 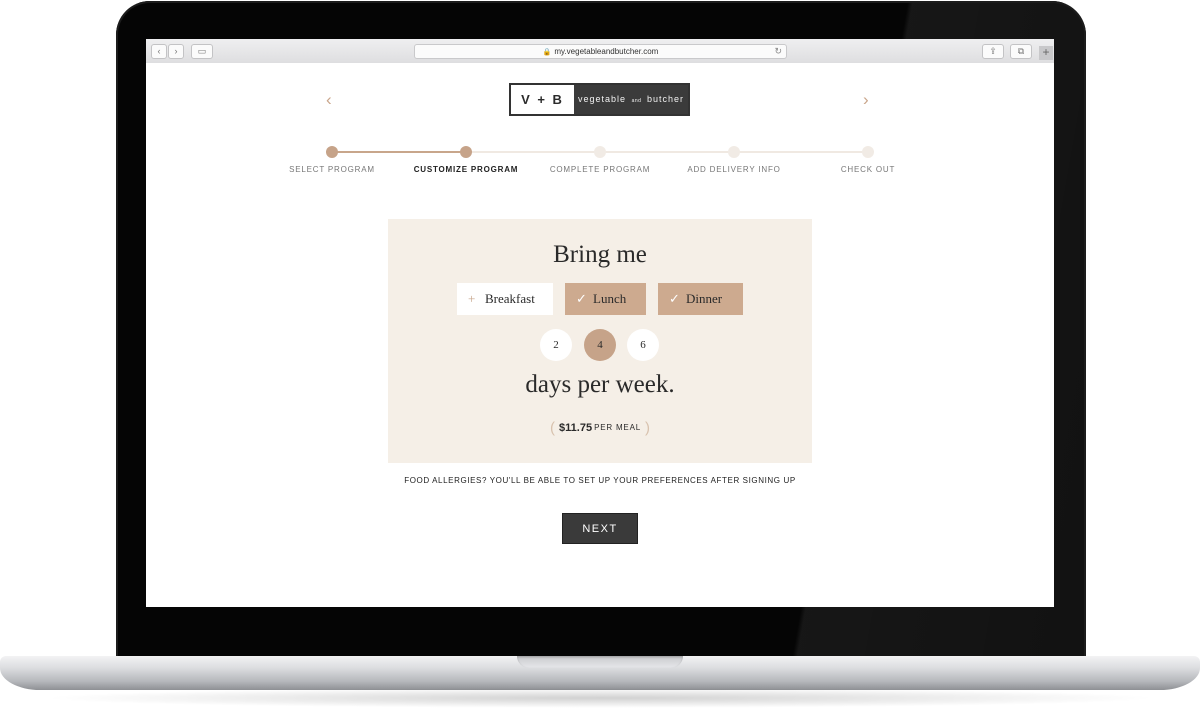 What do you see at coordinates (868, 169) in the screenshot?
I see `step-label-check-out: CHECK OUT` at bounding box center [868, 169].